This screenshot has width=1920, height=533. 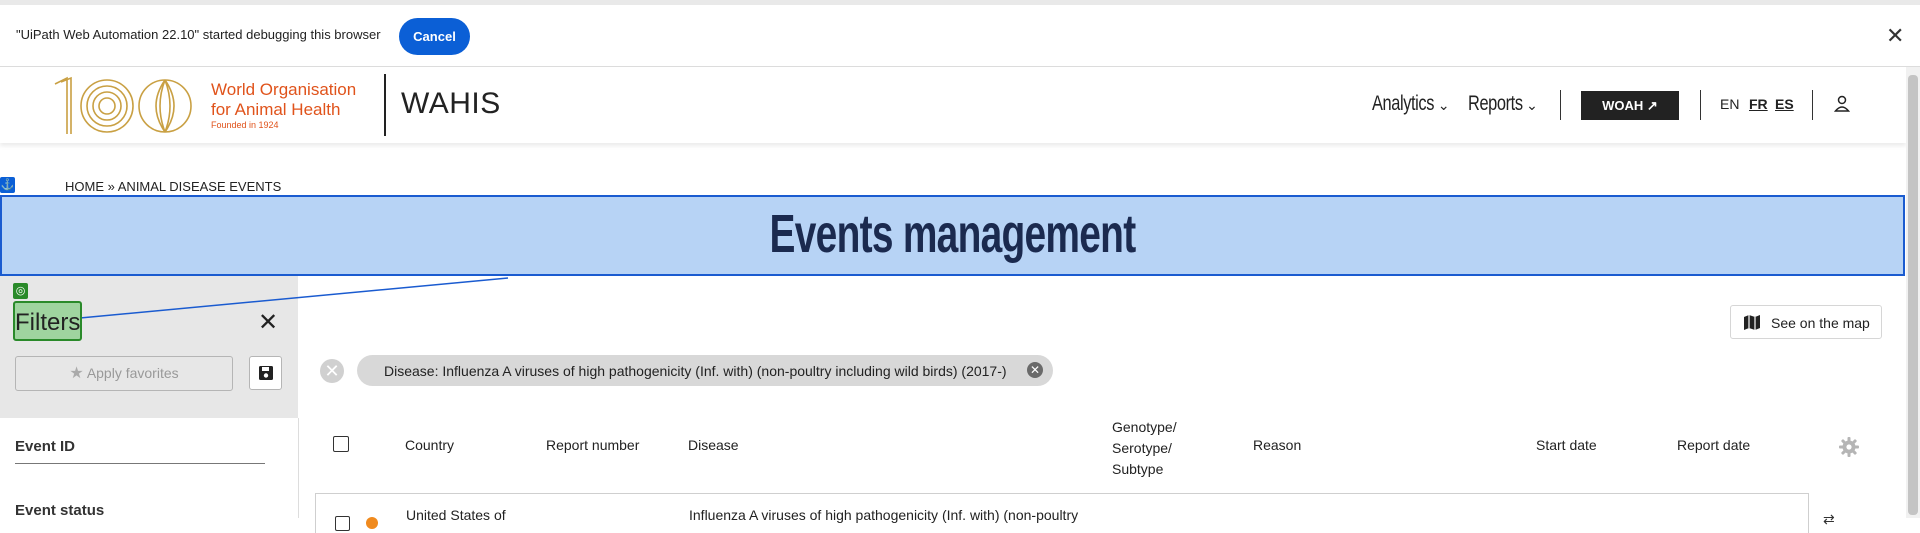 What do you see at coordinates (1758, 104) in the screenshot?
I see `lang-fr: FR` at bounding box center [1758, 104].